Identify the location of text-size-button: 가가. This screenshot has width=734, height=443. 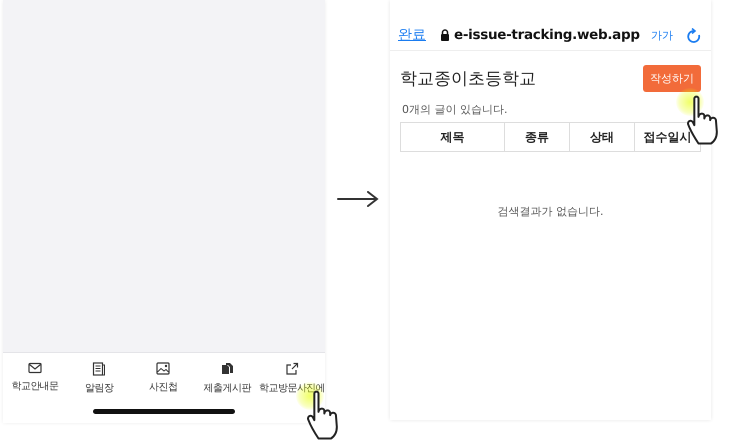
(662, 35).